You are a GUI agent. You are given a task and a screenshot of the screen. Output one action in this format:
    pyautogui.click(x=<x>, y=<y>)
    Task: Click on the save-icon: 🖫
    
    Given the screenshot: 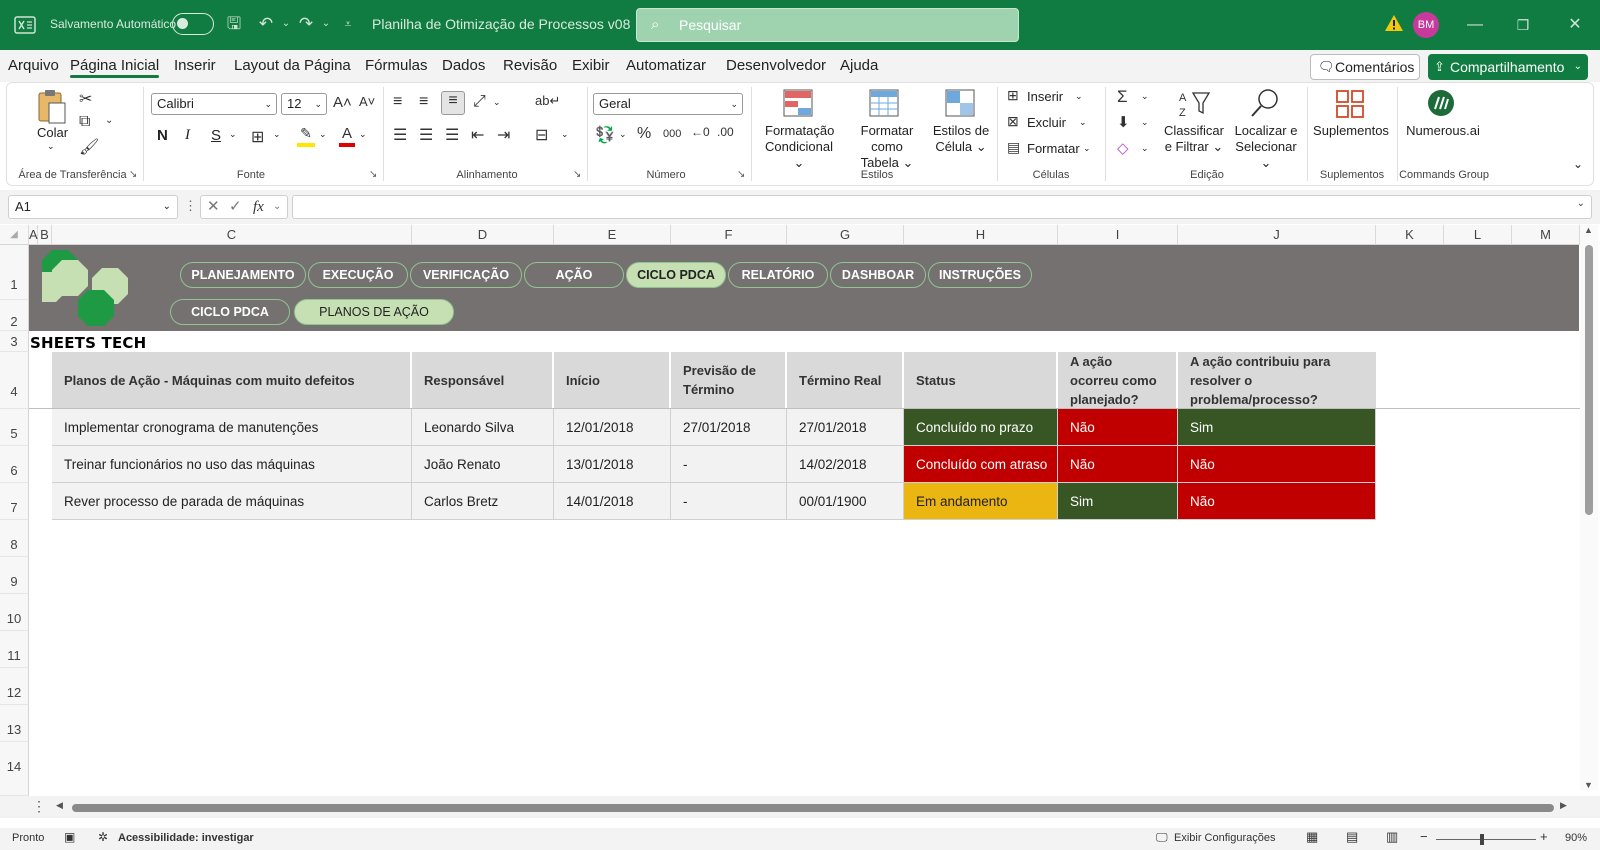 What is the action you would take?
    pyautogui.click(x=234, y=24)
    